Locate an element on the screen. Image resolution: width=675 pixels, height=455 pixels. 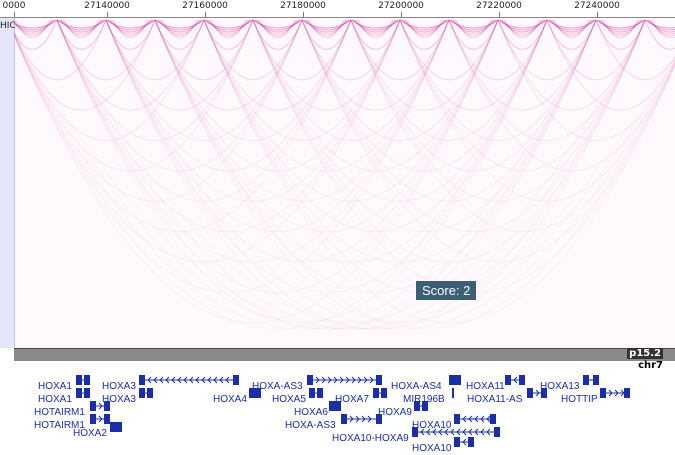
gene-name: HOXA7 is located at coordinates (352, 399).